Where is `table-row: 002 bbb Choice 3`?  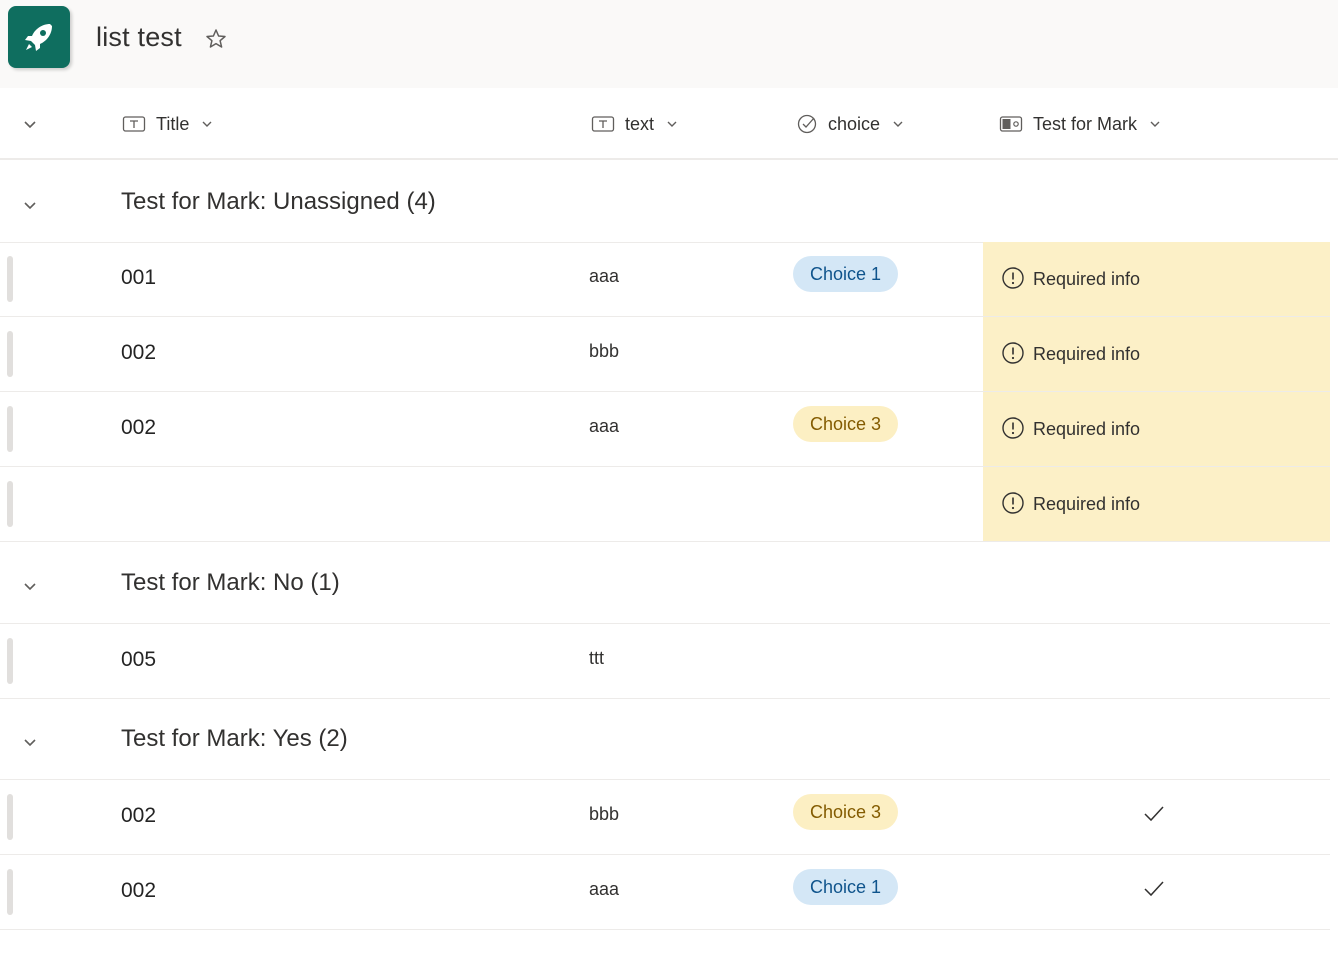 table-row: 002 bbb Choice 3 is located at coordinates (665, 817).